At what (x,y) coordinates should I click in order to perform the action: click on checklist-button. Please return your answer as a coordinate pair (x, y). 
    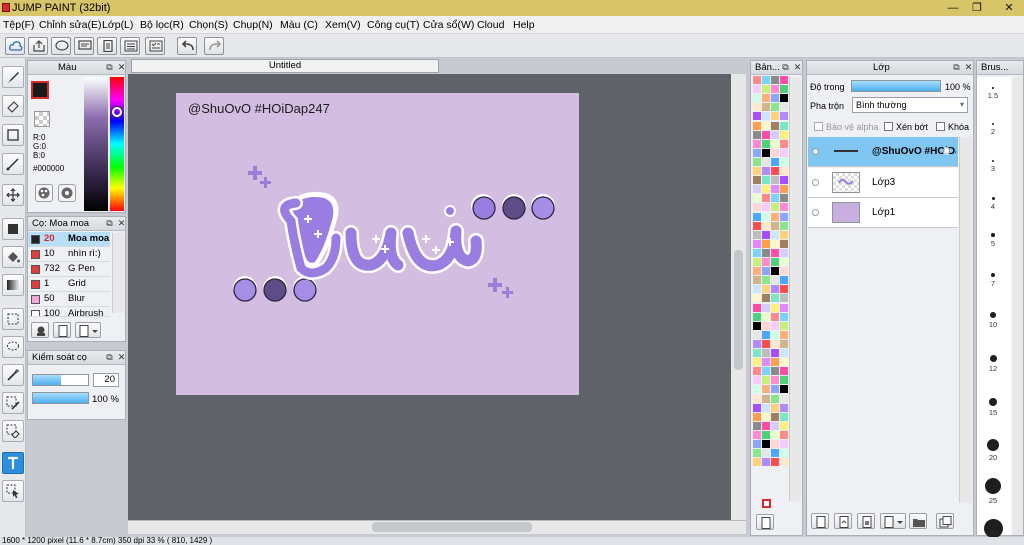
    Looking at the image, I should click on (155, 46).